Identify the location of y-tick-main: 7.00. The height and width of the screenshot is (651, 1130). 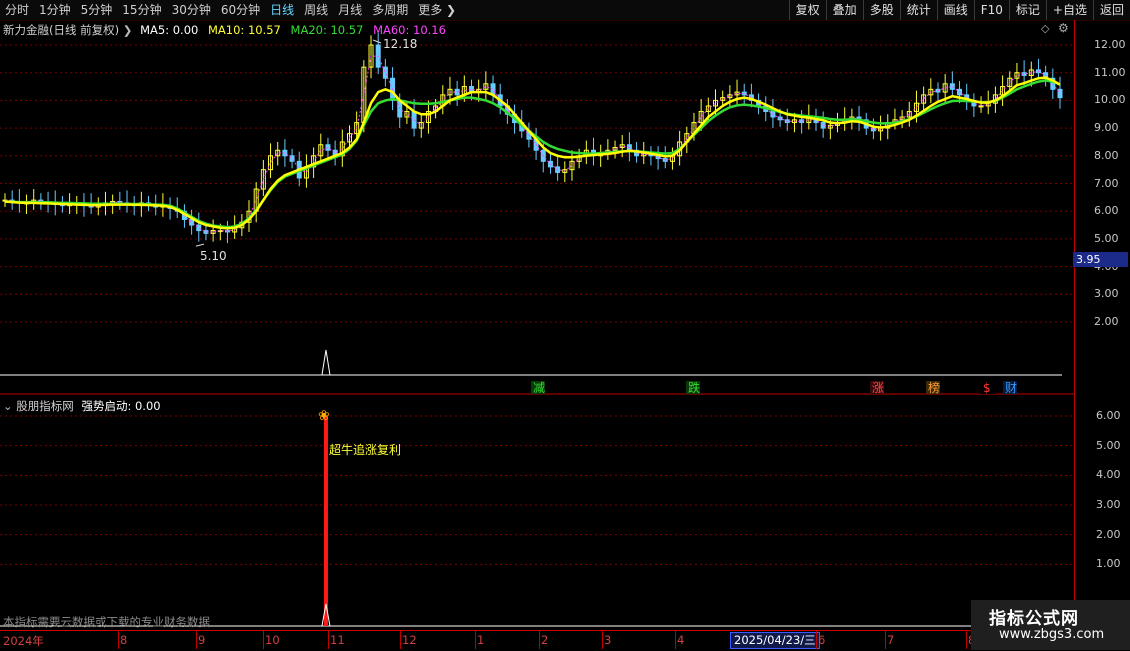
(1106, 183).